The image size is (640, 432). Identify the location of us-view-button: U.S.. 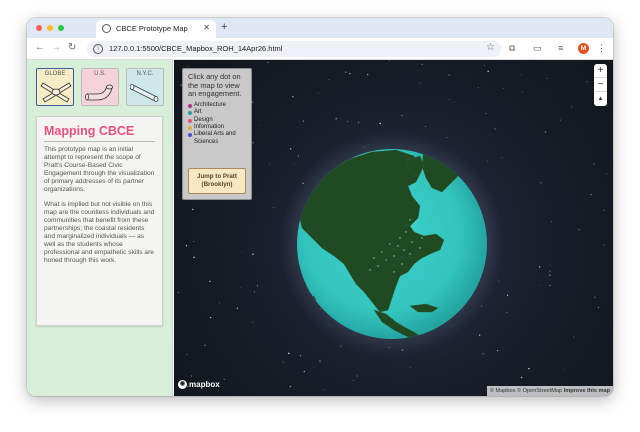
(100, 87).